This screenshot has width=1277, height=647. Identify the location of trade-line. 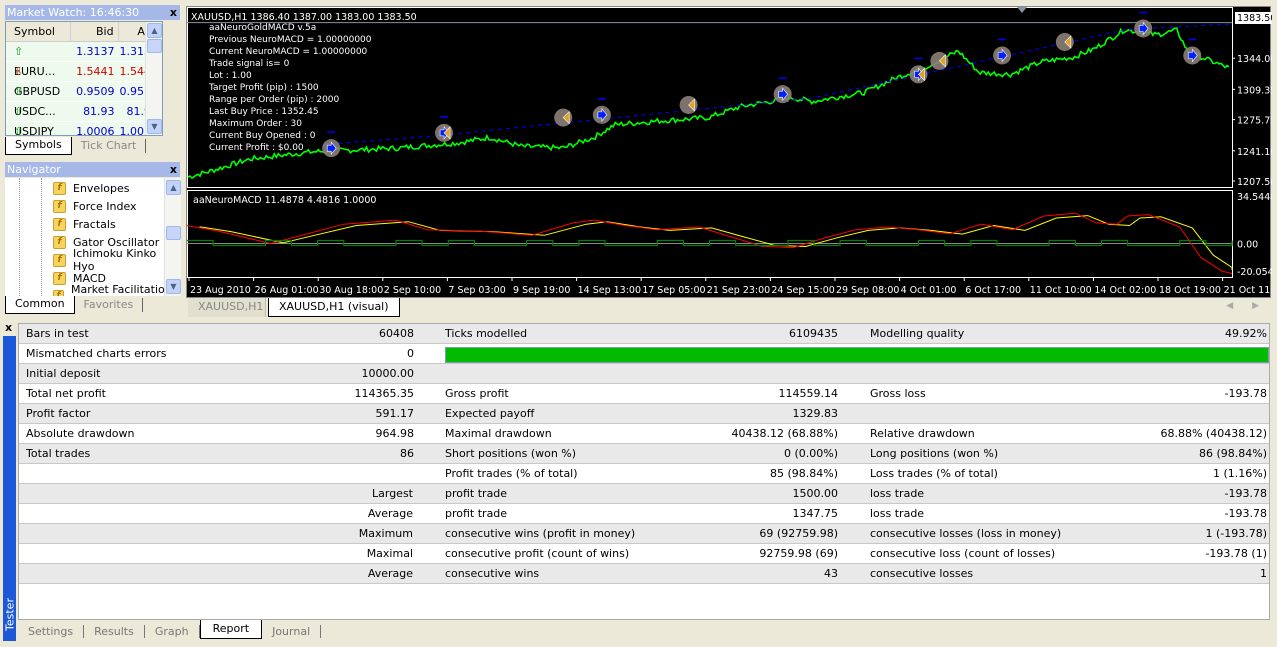
(777, 84).